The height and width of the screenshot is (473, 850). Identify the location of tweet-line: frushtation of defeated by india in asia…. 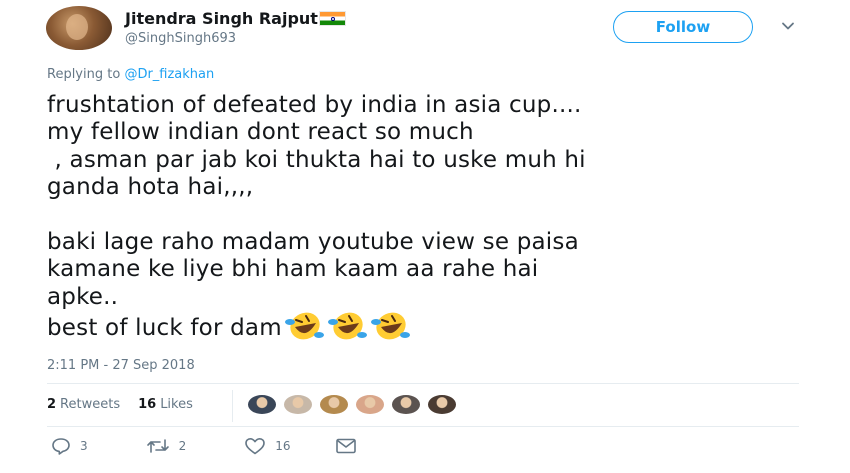
(314, 105).